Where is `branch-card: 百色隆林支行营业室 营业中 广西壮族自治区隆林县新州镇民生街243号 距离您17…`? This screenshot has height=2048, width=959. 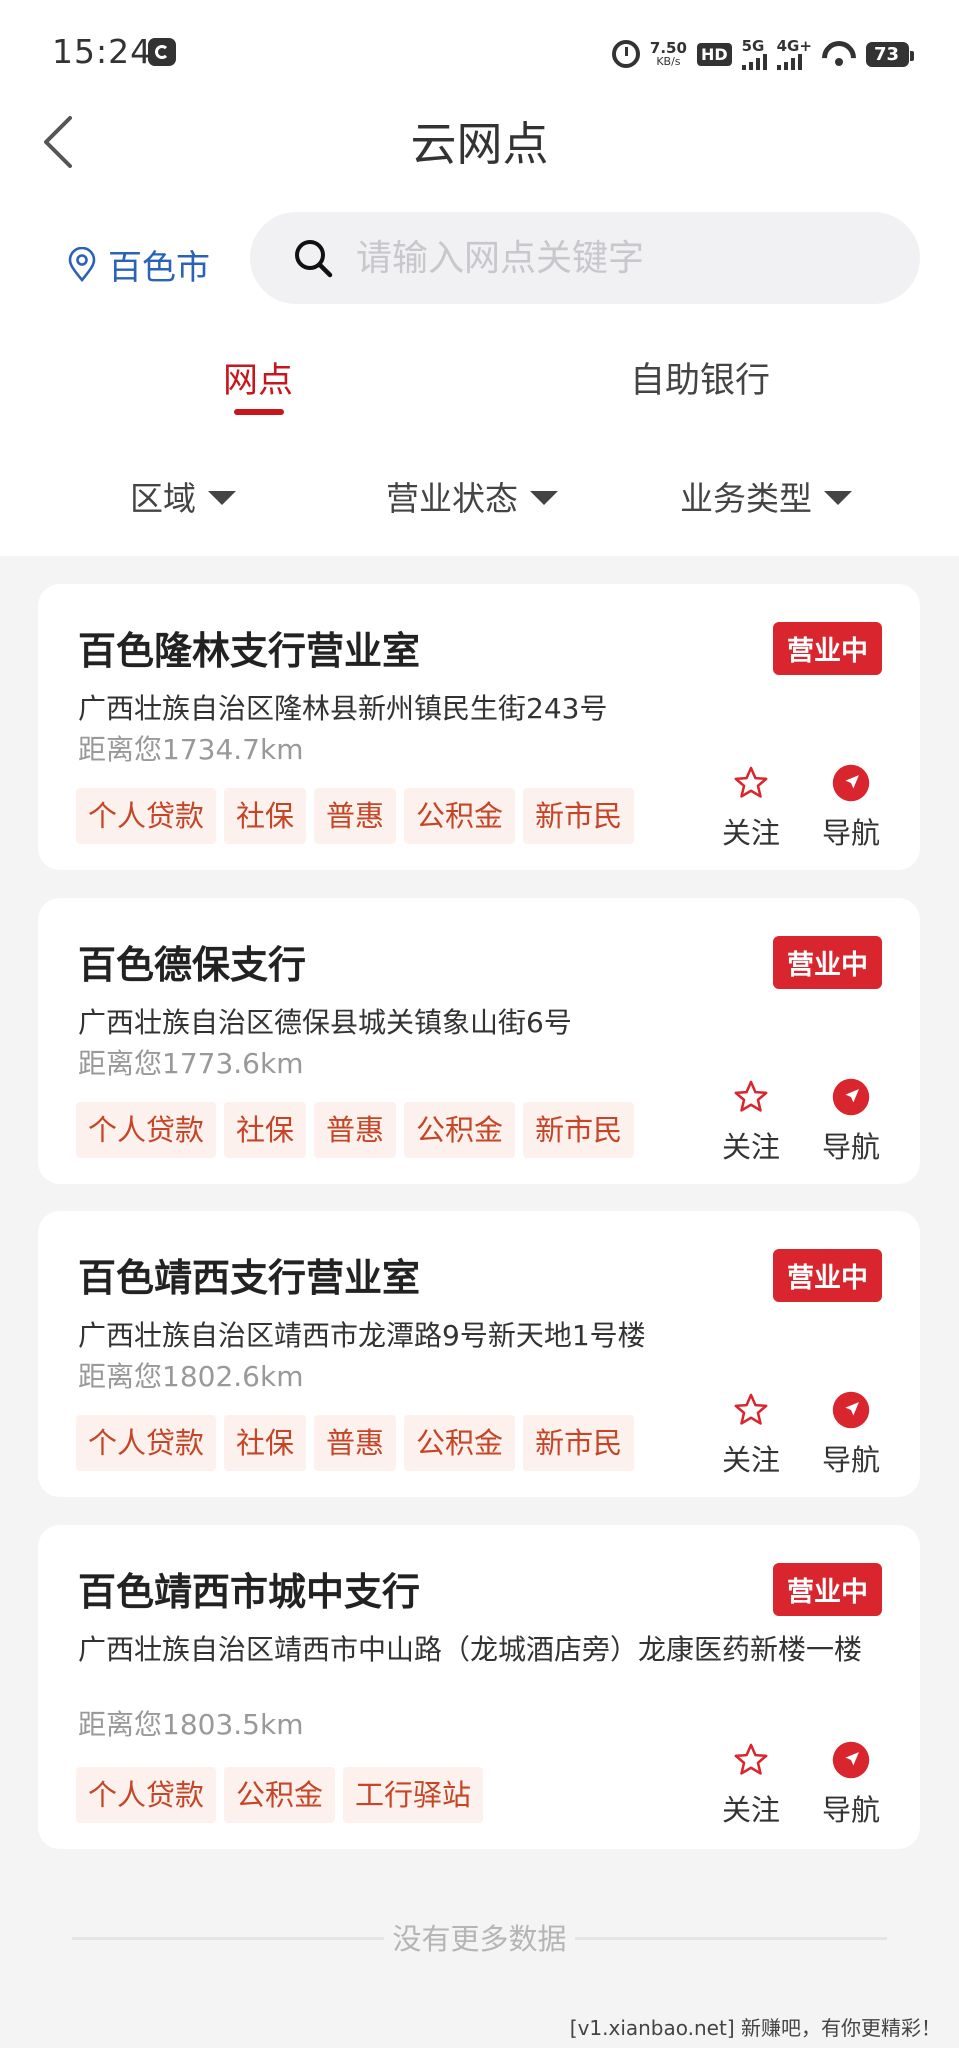
branch-card: 百色隆林支行营业室 营业中 广西壮族自治区隆林县新州镇民生街243号 距离您17… is located at coordinates (479, 727).